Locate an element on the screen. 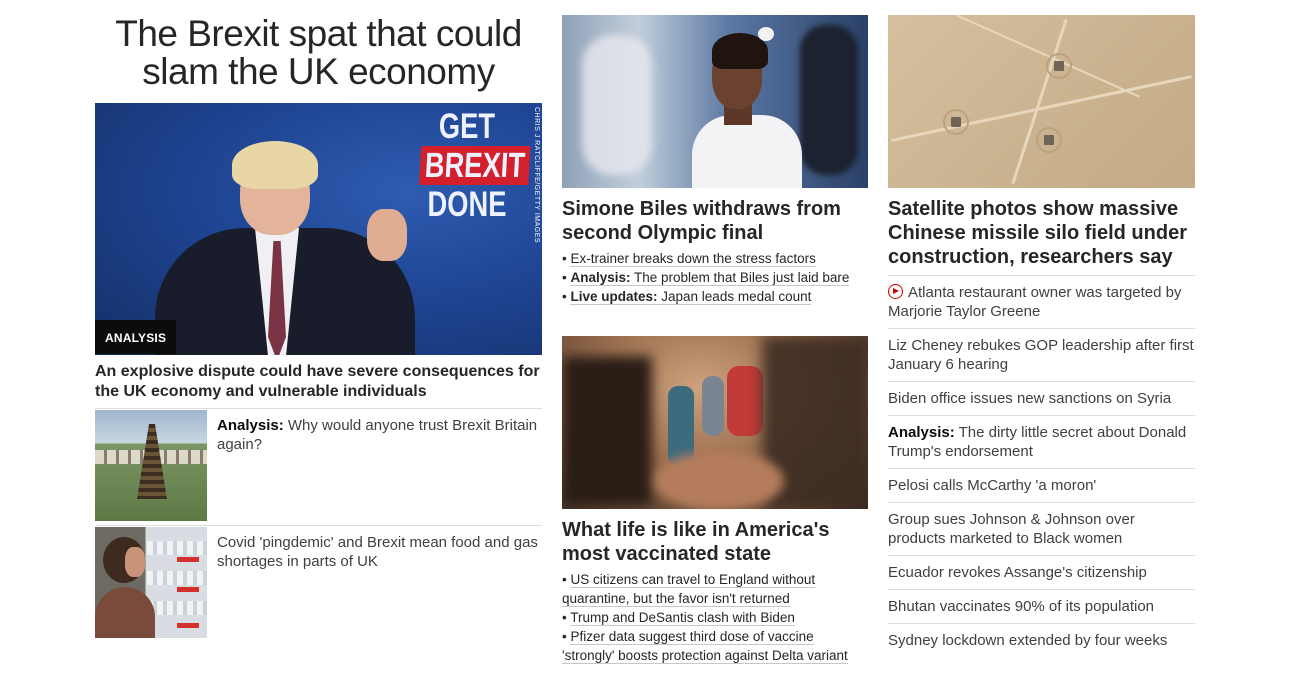 This screenshot has width=1290, height=689. live-updates-label: Live updates: is located at coordinates (614, 296).